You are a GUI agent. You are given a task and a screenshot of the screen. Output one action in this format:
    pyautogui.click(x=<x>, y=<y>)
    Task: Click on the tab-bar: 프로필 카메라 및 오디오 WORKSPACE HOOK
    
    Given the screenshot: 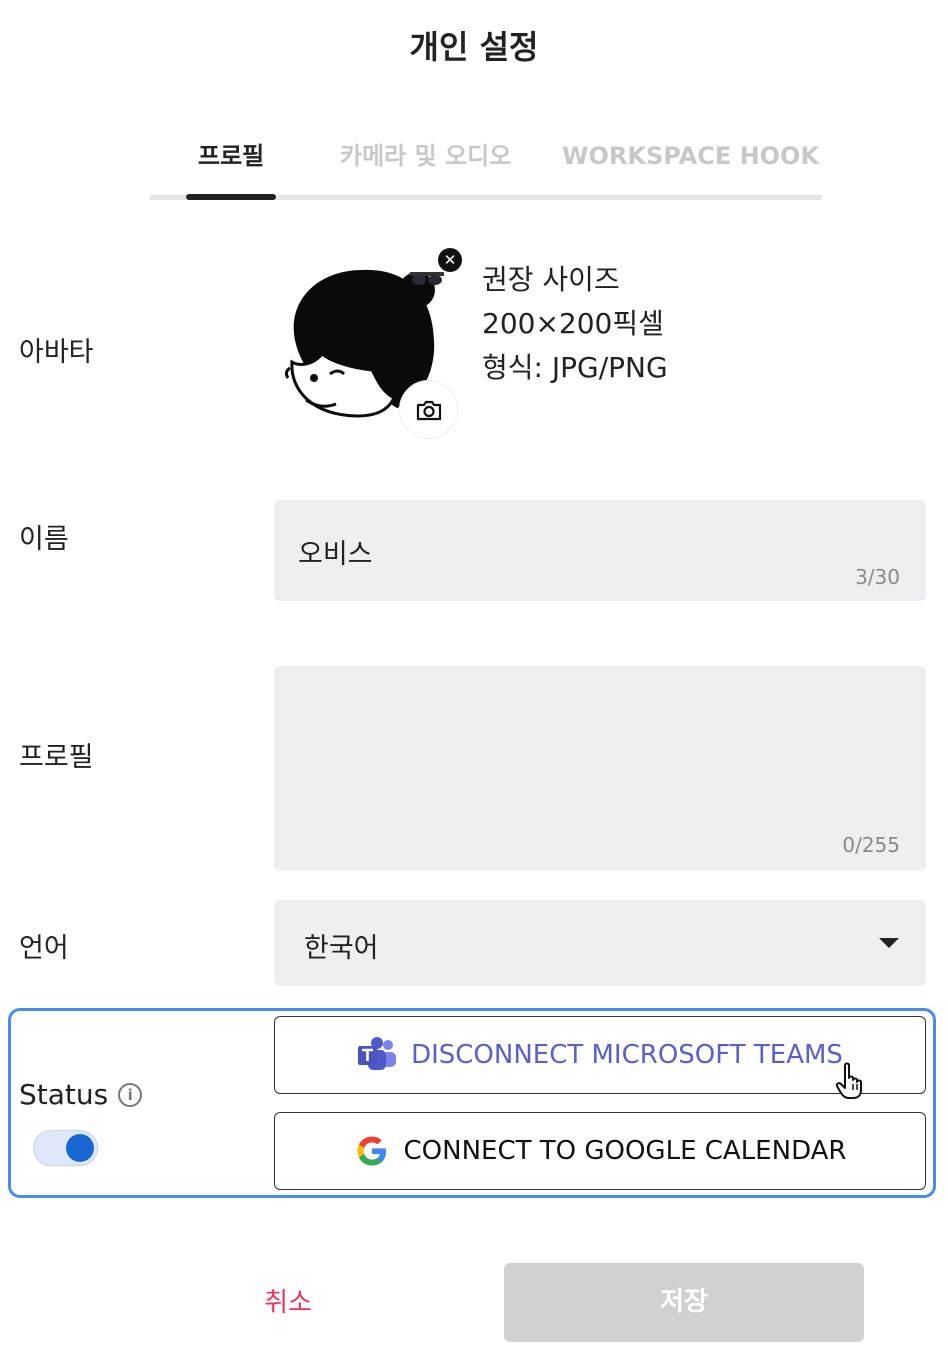 What is the action you would take?
    pyautogui.click(x=486, y=168)
    